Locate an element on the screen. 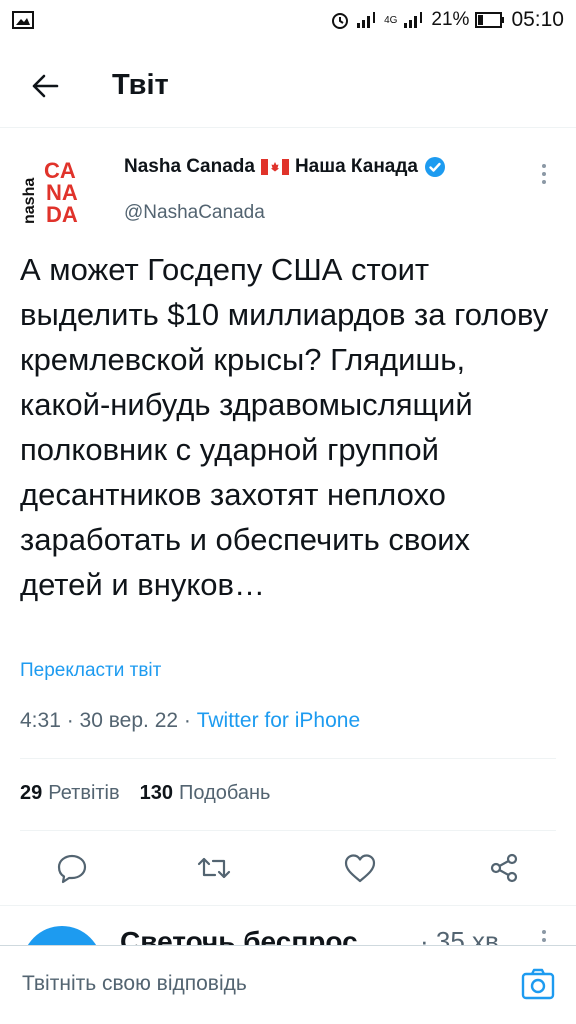  retweet-icon is located at coordinates (214, 868).